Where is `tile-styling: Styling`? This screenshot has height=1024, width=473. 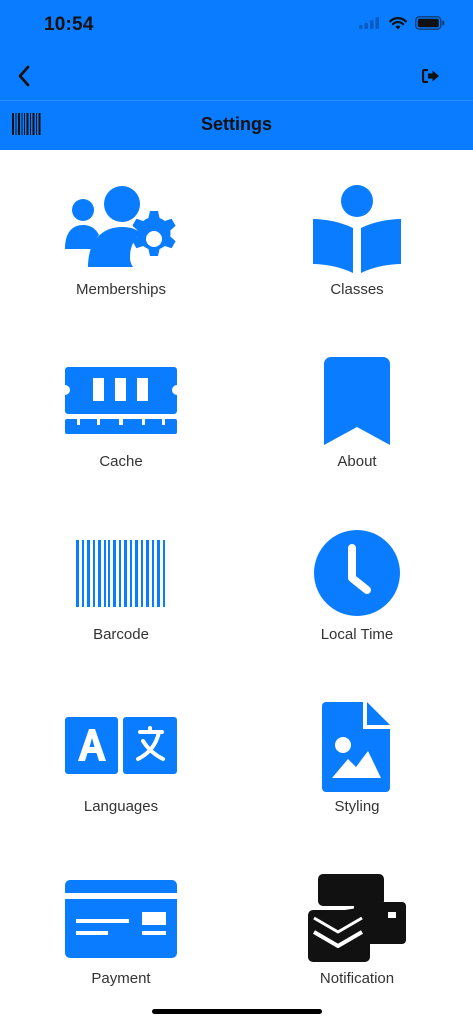
tile-styling: Styling is located at coordinates (357, 772).